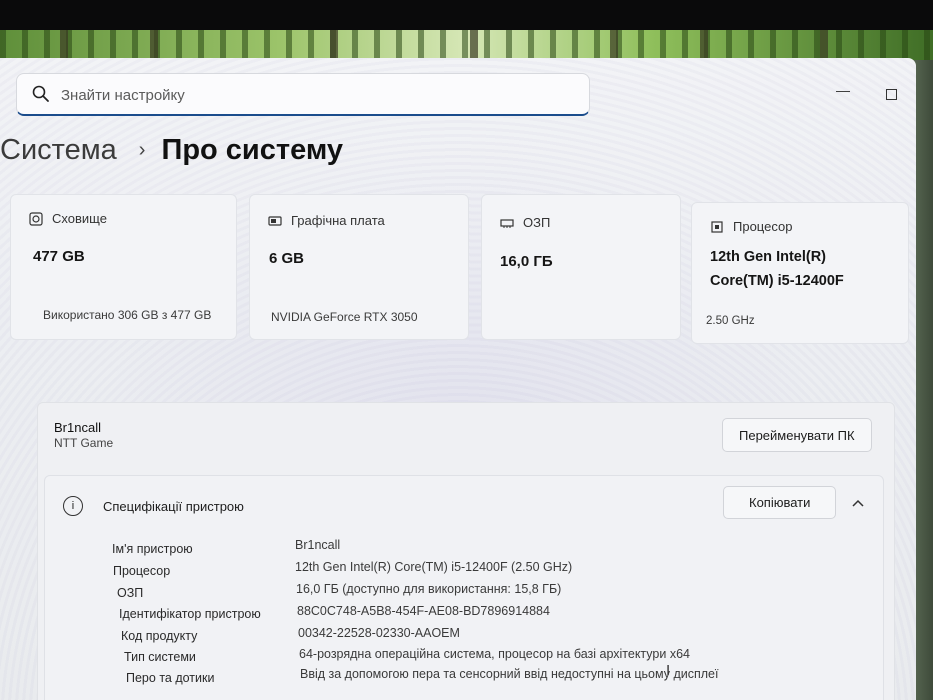  Describe the element at coordinates (287, 258) in the screenshot. I see `card-value: 6 GB` at that location.